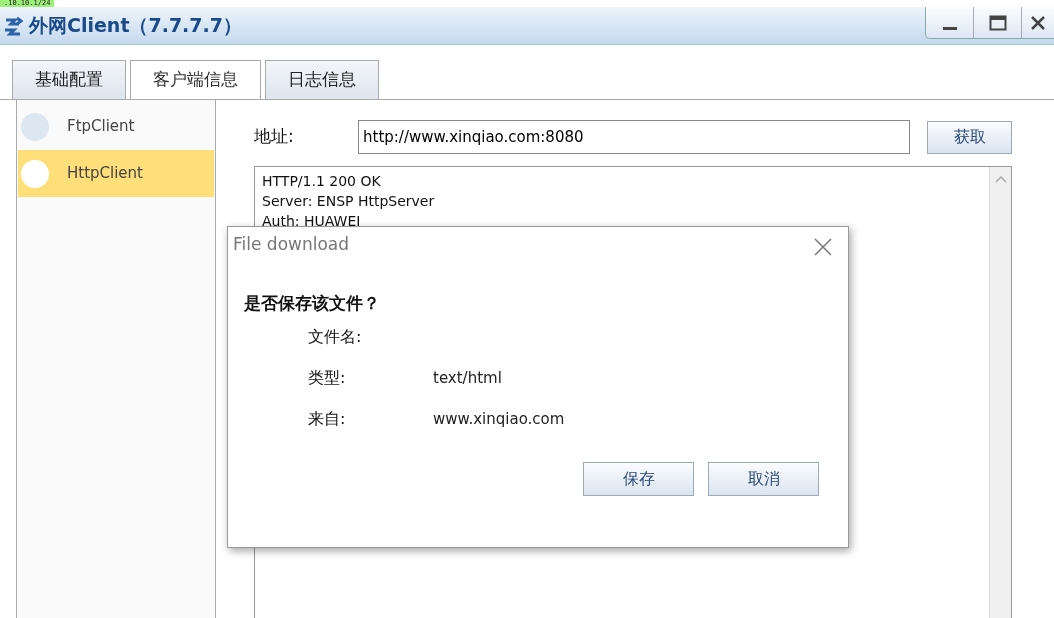 This screenshot has width=1054, height=618. I want to click on address-field: http://www.xinqiao.com:8080, so click(634, 137).